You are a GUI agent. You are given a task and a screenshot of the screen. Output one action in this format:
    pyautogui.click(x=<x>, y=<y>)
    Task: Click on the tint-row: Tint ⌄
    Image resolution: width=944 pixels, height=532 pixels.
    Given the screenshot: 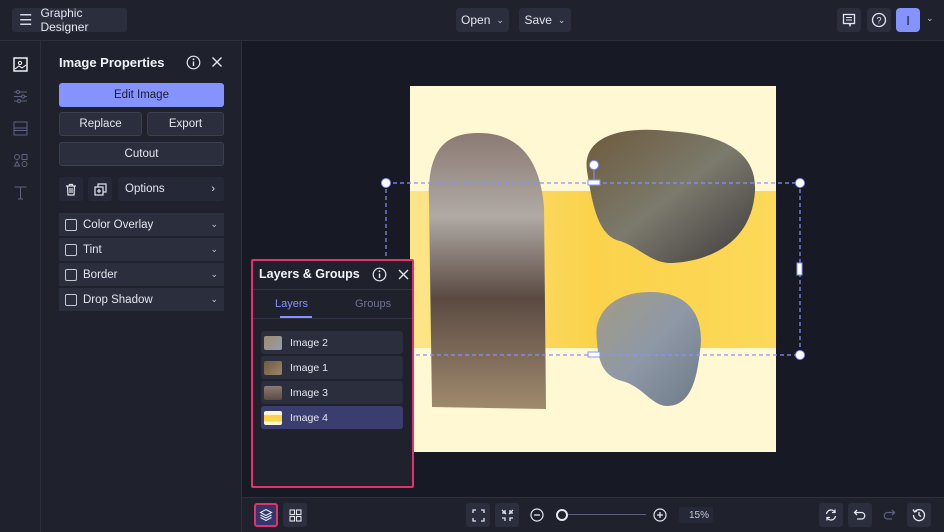 What is the action you would take?
    pyautogui.click(x=141, y=249)
    